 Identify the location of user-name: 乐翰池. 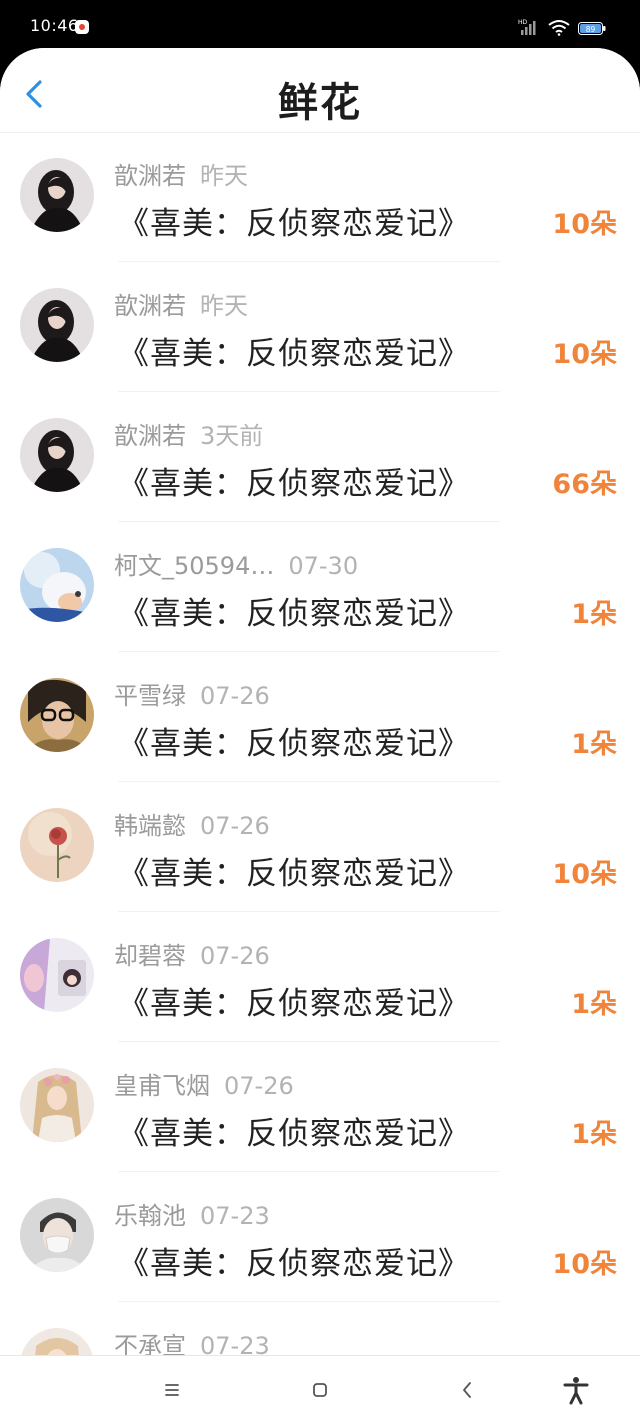
(150, 1216).